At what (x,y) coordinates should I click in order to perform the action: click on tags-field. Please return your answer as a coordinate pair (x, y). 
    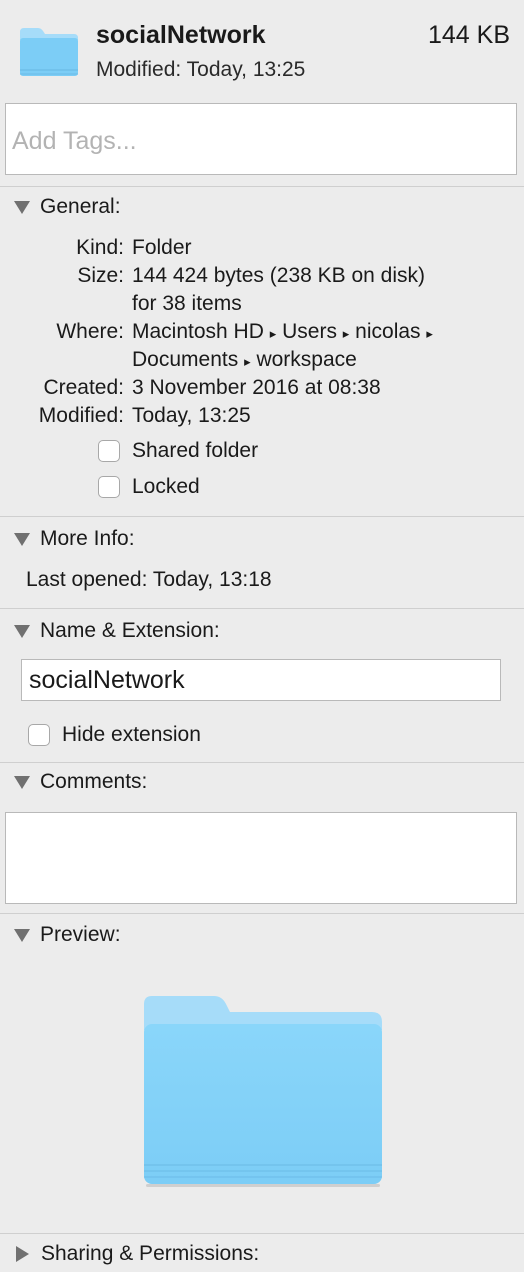
    Looking at the image, I should click on (261, 139).